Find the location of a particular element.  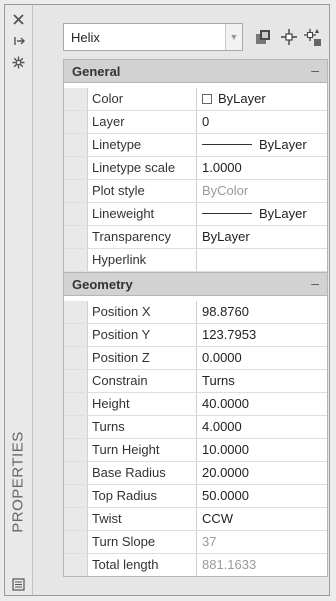

property-row-linetype-scale: Linetype scale 1.0000 is located at coordinates (195, 168).